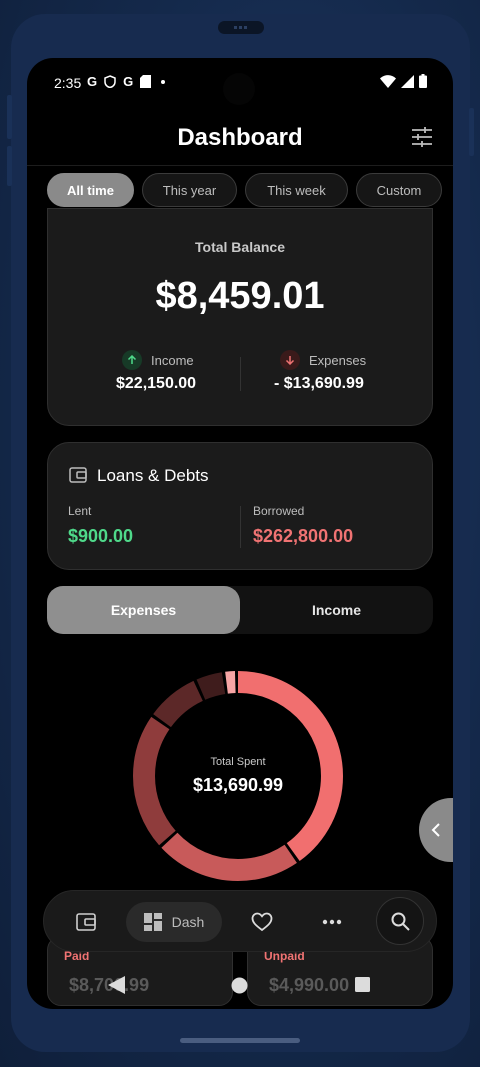  I want to click on dot-icon, so click(163, 81).